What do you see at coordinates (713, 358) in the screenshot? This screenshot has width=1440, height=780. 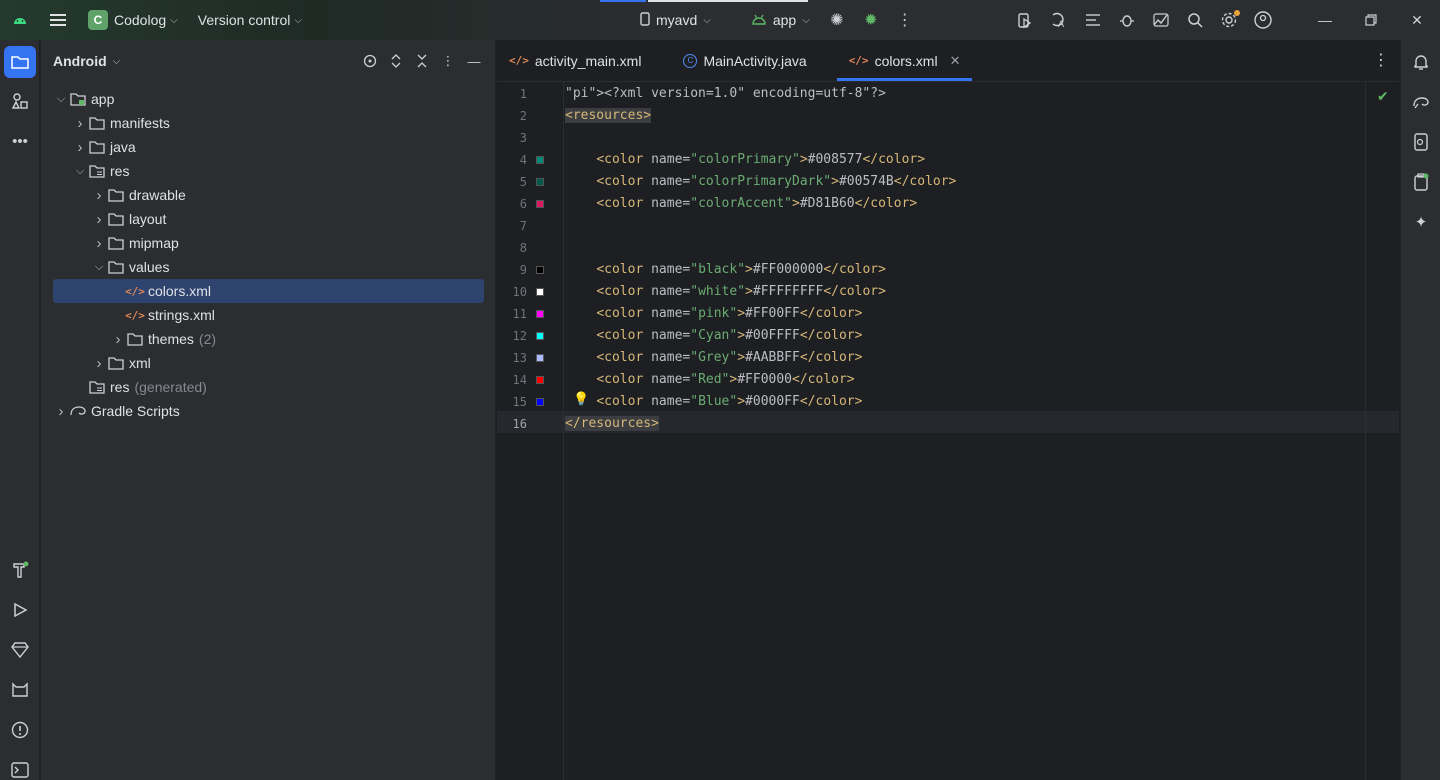 I see `code-line: <color name="Grey">#AABBFF</color>` at bounding box center [713, 358].